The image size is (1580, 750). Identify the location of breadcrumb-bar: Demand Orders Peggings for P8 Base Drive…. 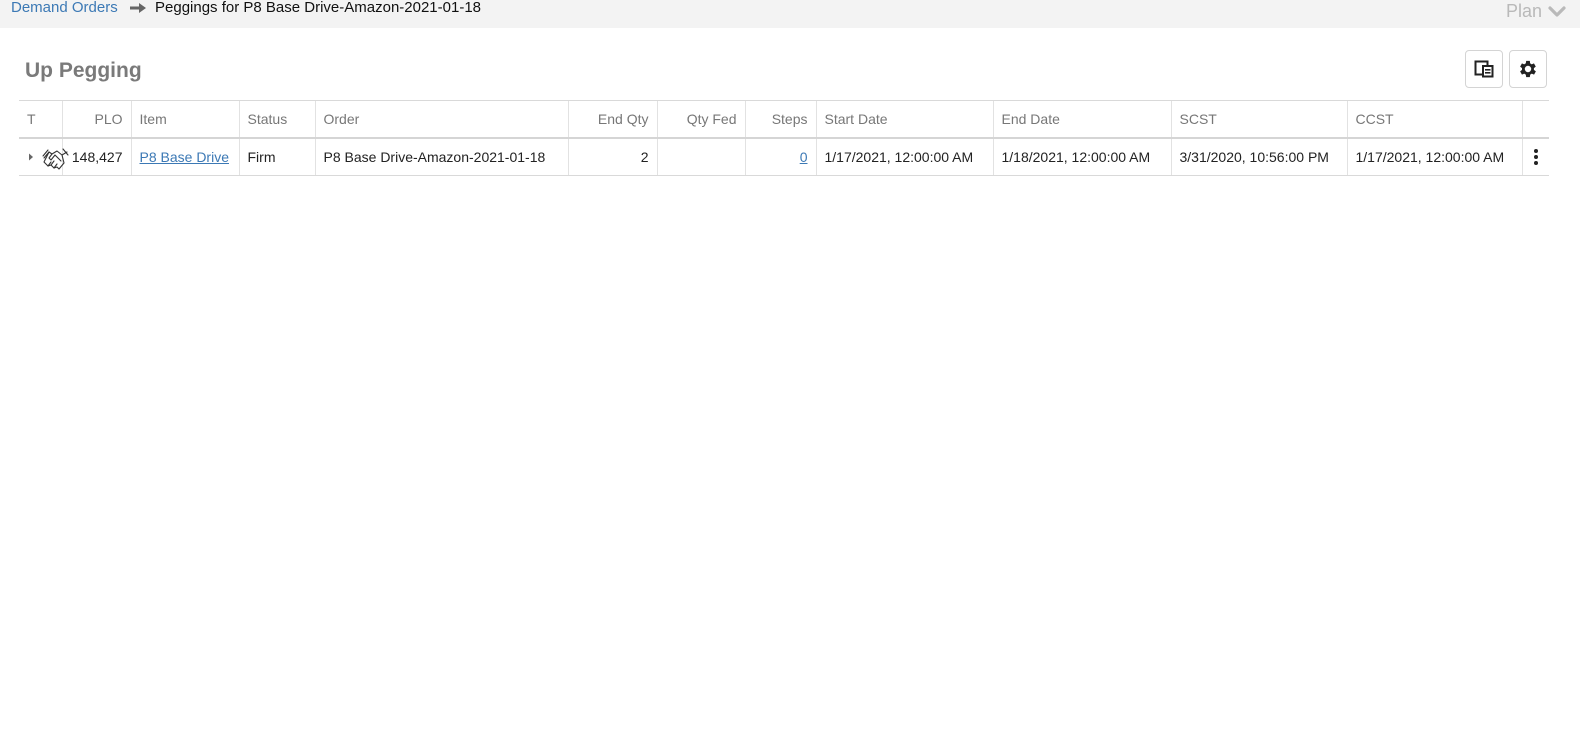
(790, 14).